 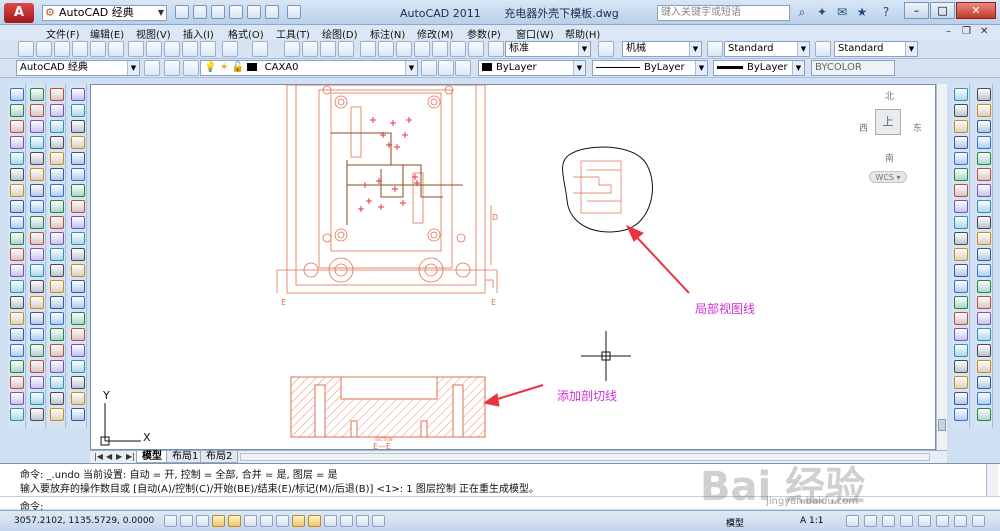 What do you see at coordinates (292, 49) in the screenshot?
I see `pan-button` at bounding box center [292, 49].